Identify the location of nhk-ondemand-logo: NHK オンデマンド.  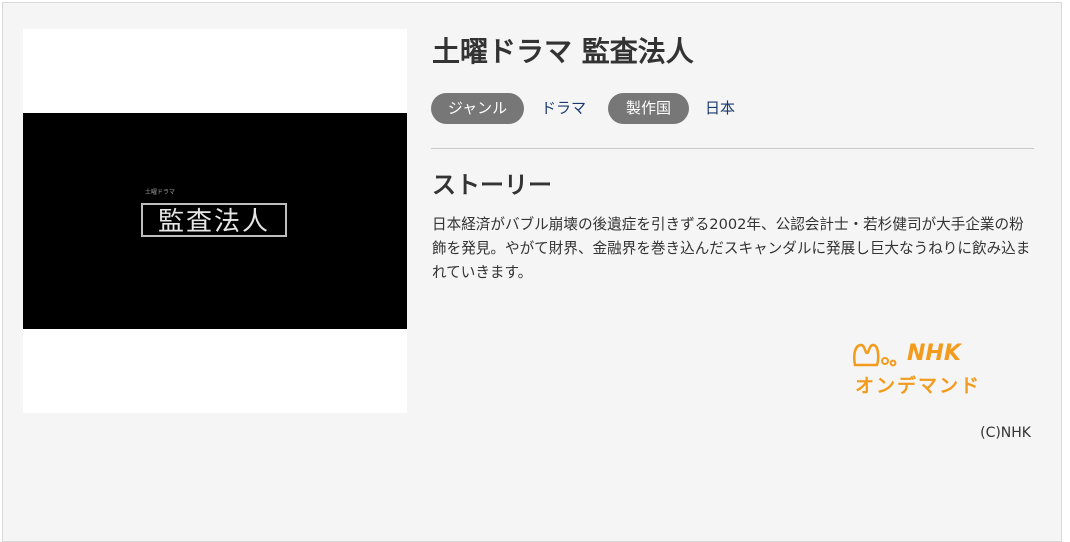
(941, 371).